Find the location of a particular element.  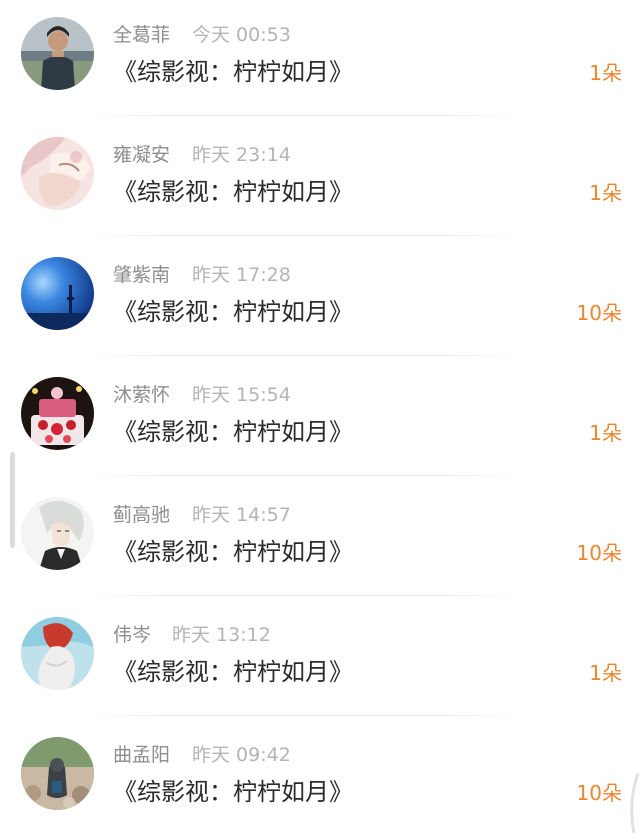

sender-name: 雍凝安 is located at coordinates (142, 155).